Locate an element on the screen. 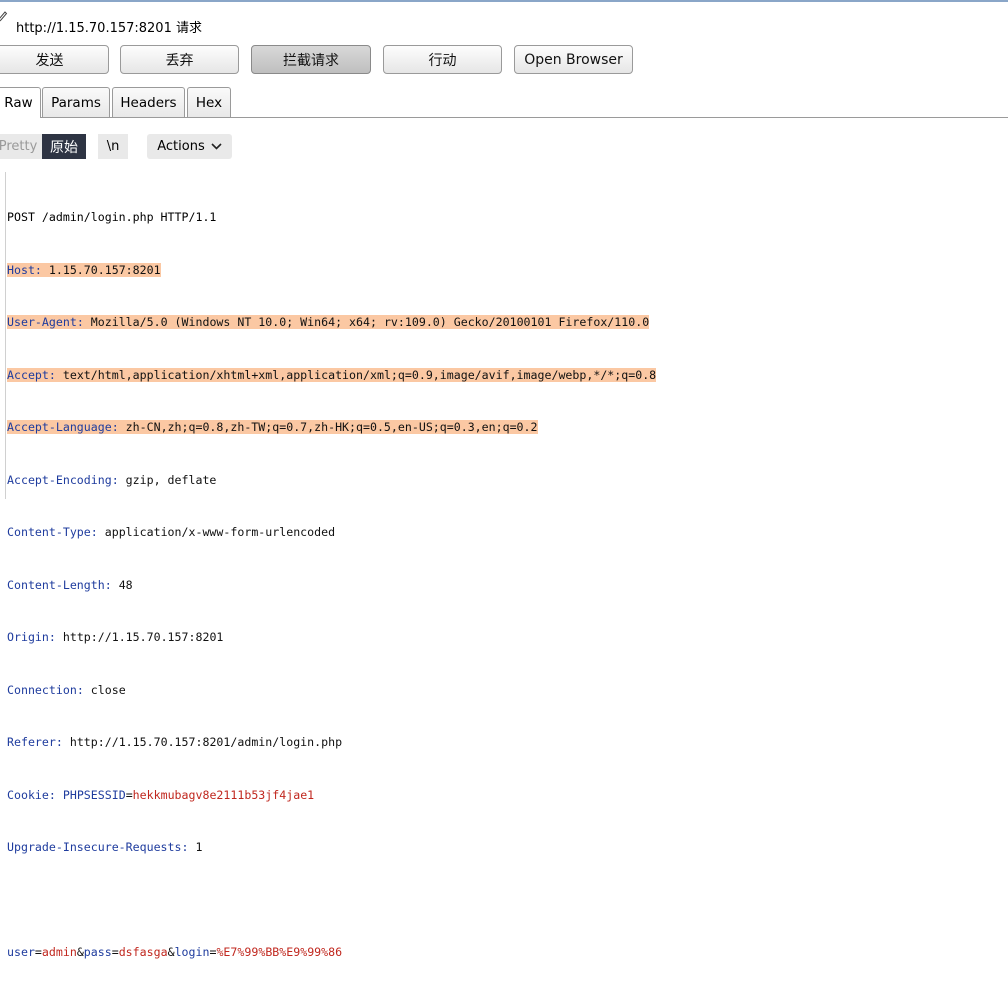  editor-gutter is located at coordinates (3, 335).